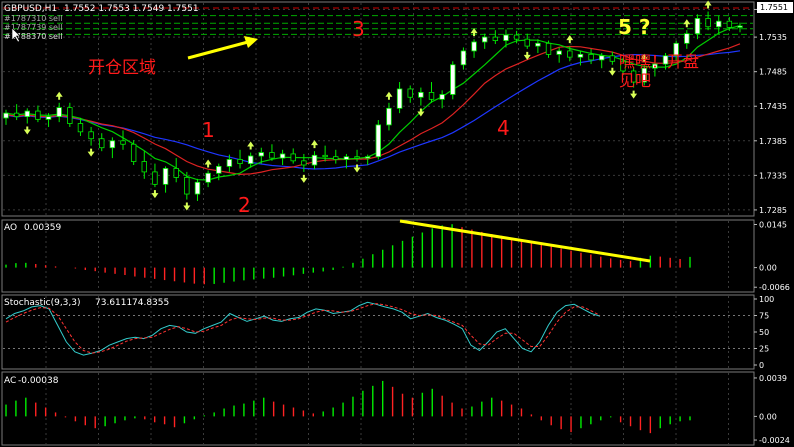 This screenshot has width=794, height=447. Describe the element at coordinates (131, 9) in the screenshot. I see `ohlc-readout: 1.7552 1.7553 1.7549 1.7551` at that location.